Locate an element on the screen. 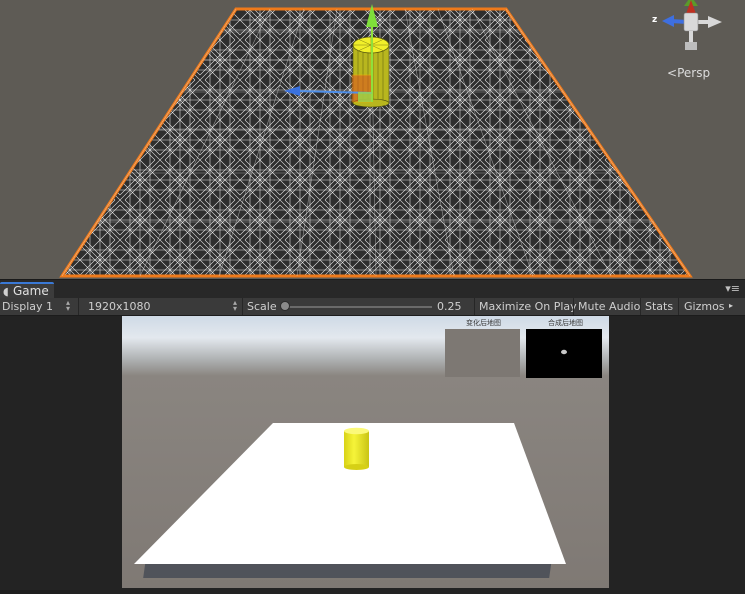 The height and width of the screenshot is (594, 745). panel-menu-icon: ▾≡ is located at coordinates (732, 288).